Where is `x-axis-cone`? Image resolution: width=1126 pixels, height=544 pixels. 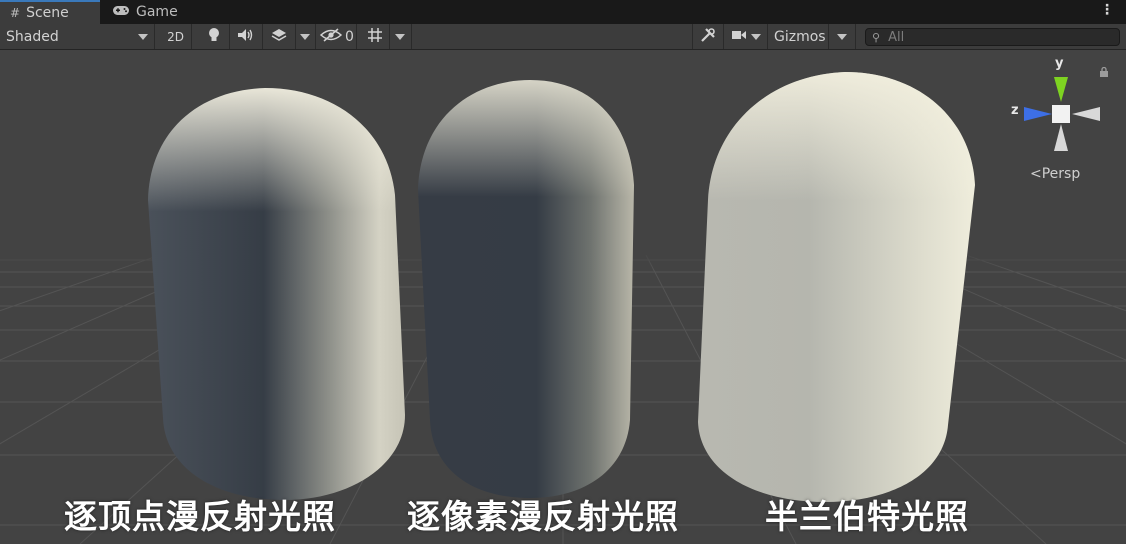
x-axis-cone is located at coordinates (1086, 114).